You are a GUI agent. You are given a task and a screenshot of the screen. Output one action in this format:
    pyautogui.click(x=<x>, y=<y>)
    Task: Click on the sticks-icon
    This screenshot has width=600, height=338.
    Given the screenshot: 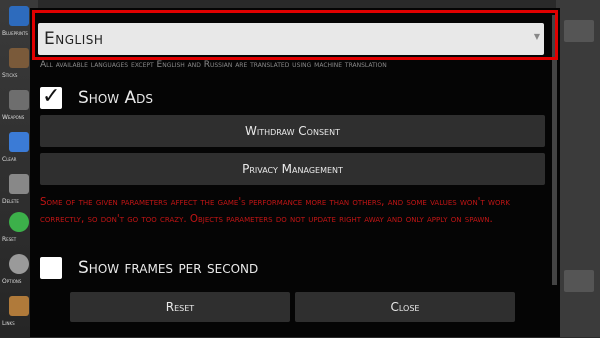 What is the action you would take?
    pyautogui.click(x=19, y=58)
    